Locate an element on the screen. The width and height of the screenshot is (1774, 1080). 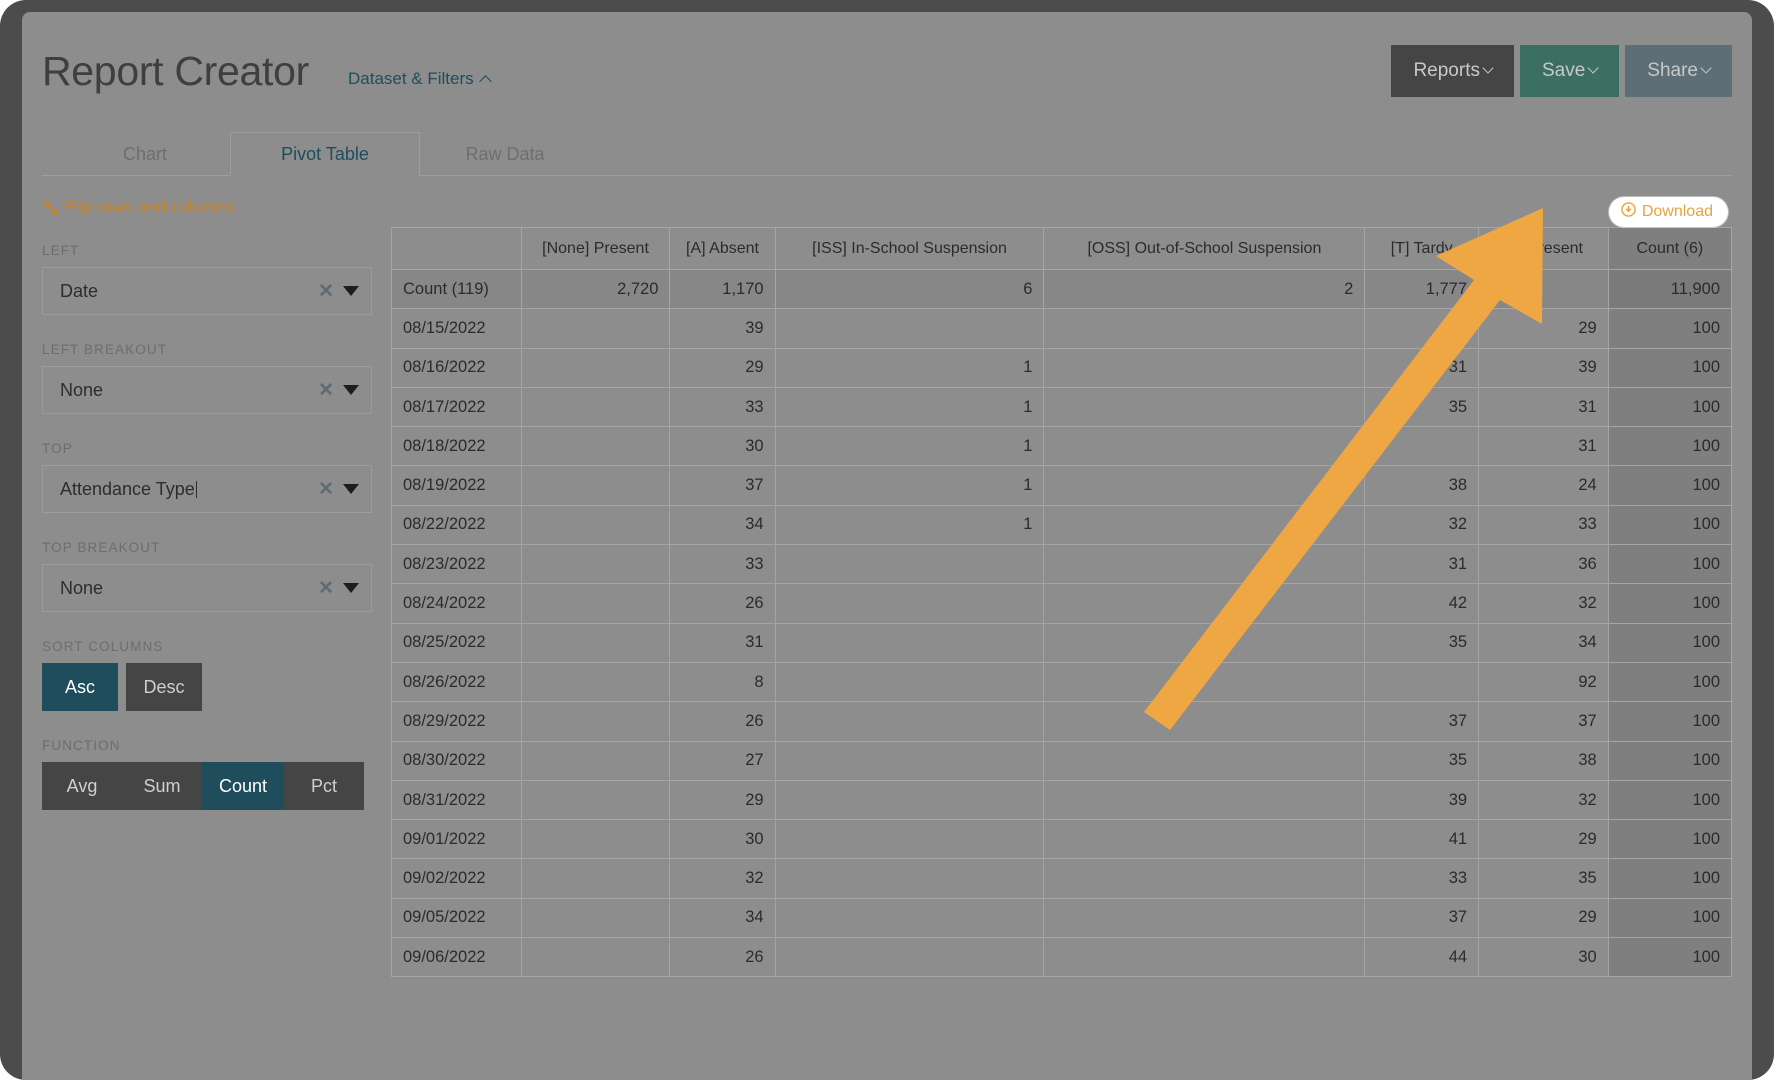
row-date-label: 09/06/2022 is located at coordinates (456, 957).